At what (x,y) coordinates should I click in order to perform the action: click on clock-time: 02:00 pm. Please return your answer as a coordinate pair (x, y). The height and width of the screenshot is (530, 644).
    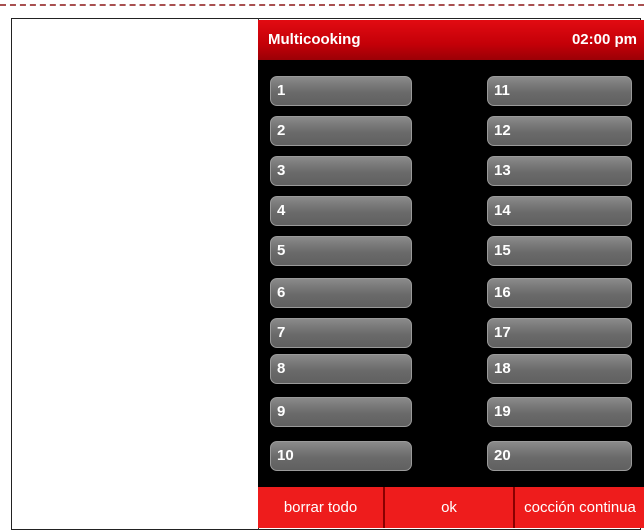
    Looking at the image, I should click on (604, 39).